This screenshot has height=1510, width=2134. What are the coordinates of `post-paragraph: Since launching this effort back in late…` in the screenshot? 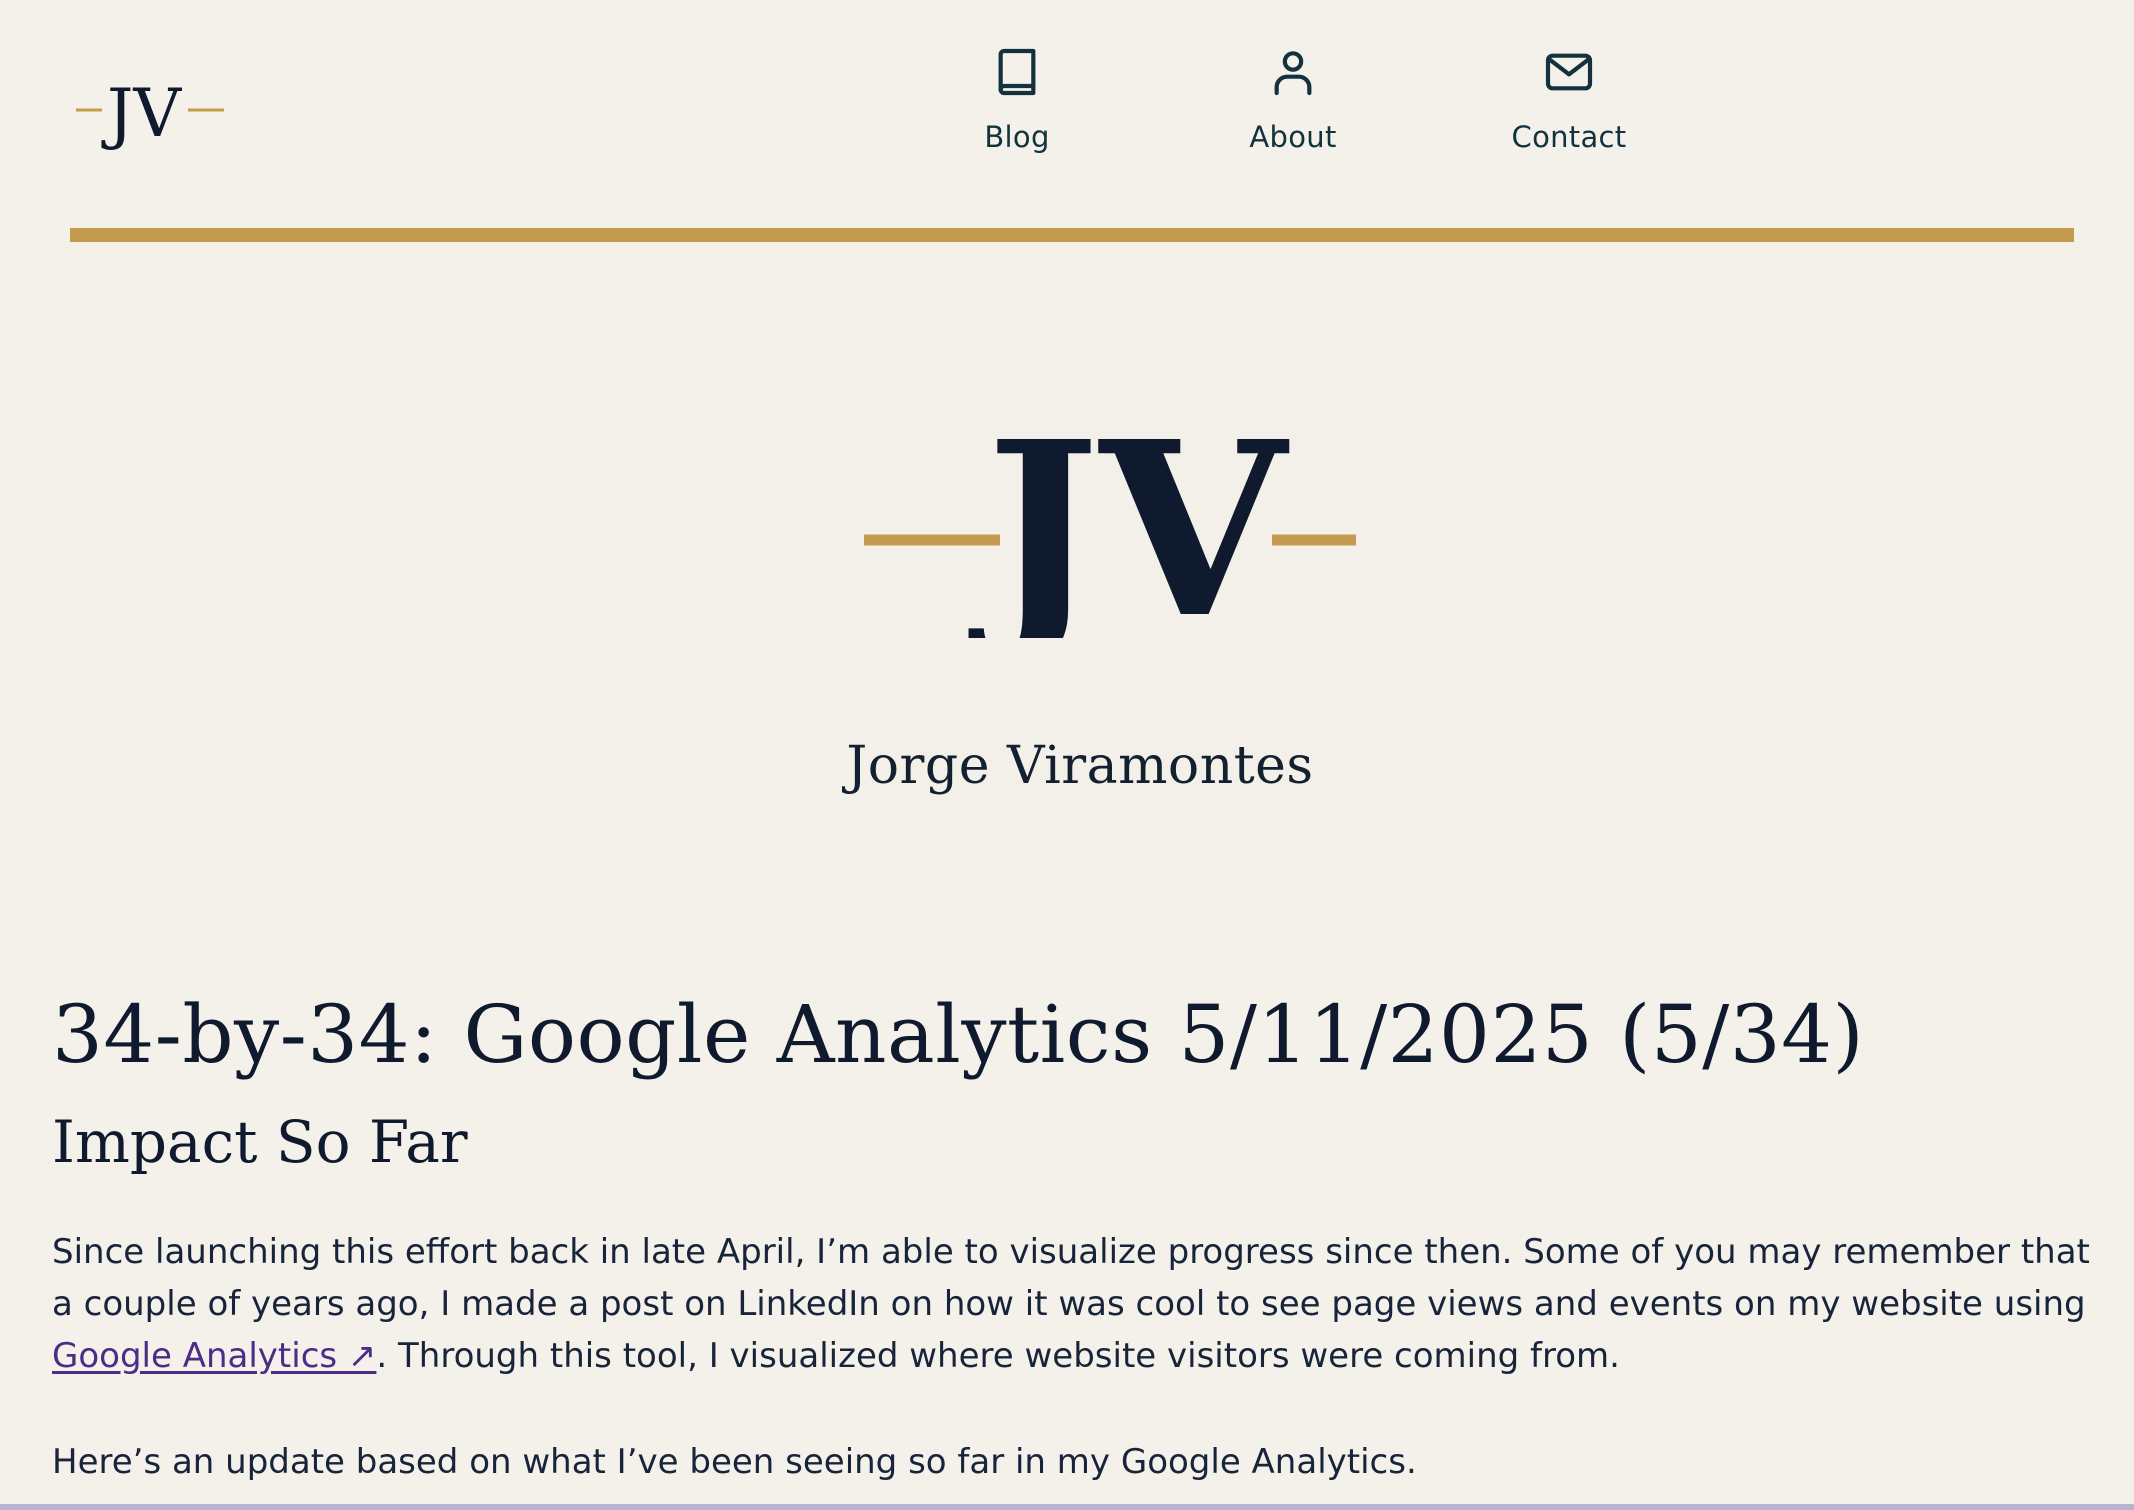 It's located at (1072, 1304).